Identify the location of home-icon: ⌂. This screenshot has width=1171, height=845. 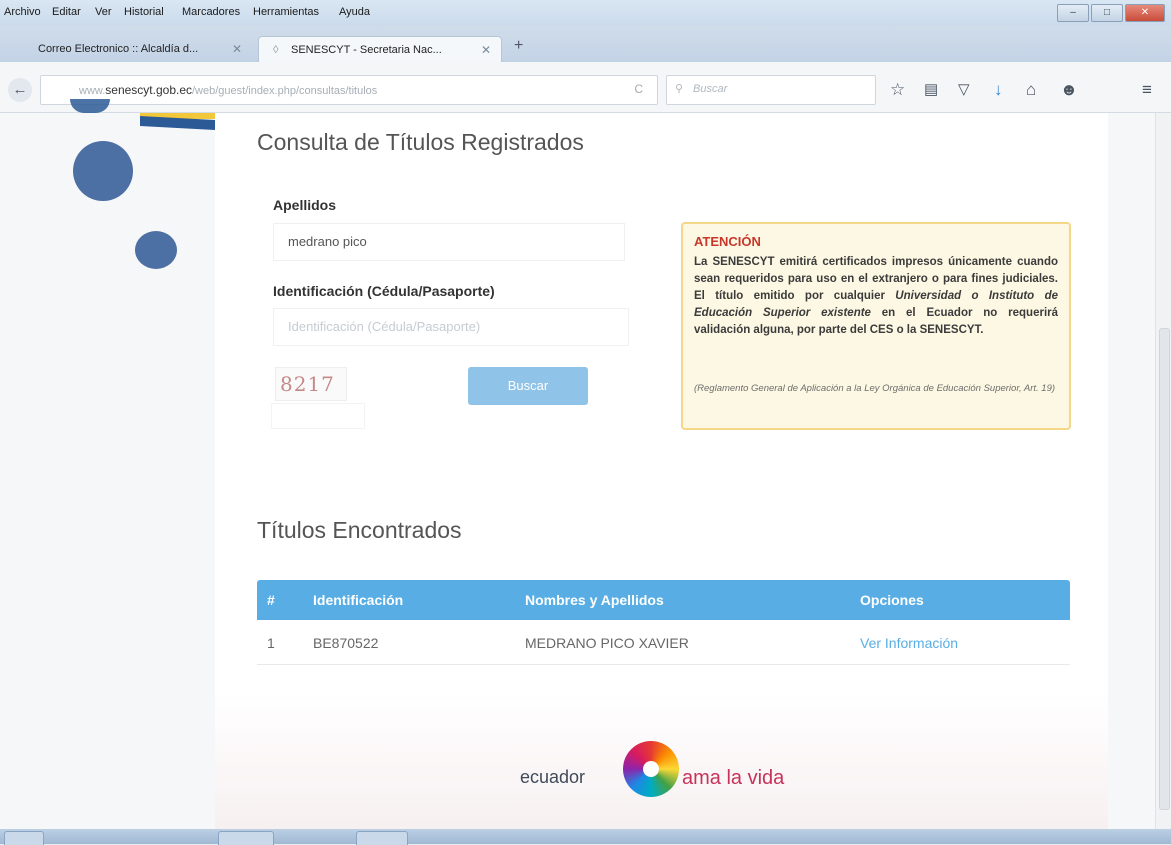
(1031, 90).